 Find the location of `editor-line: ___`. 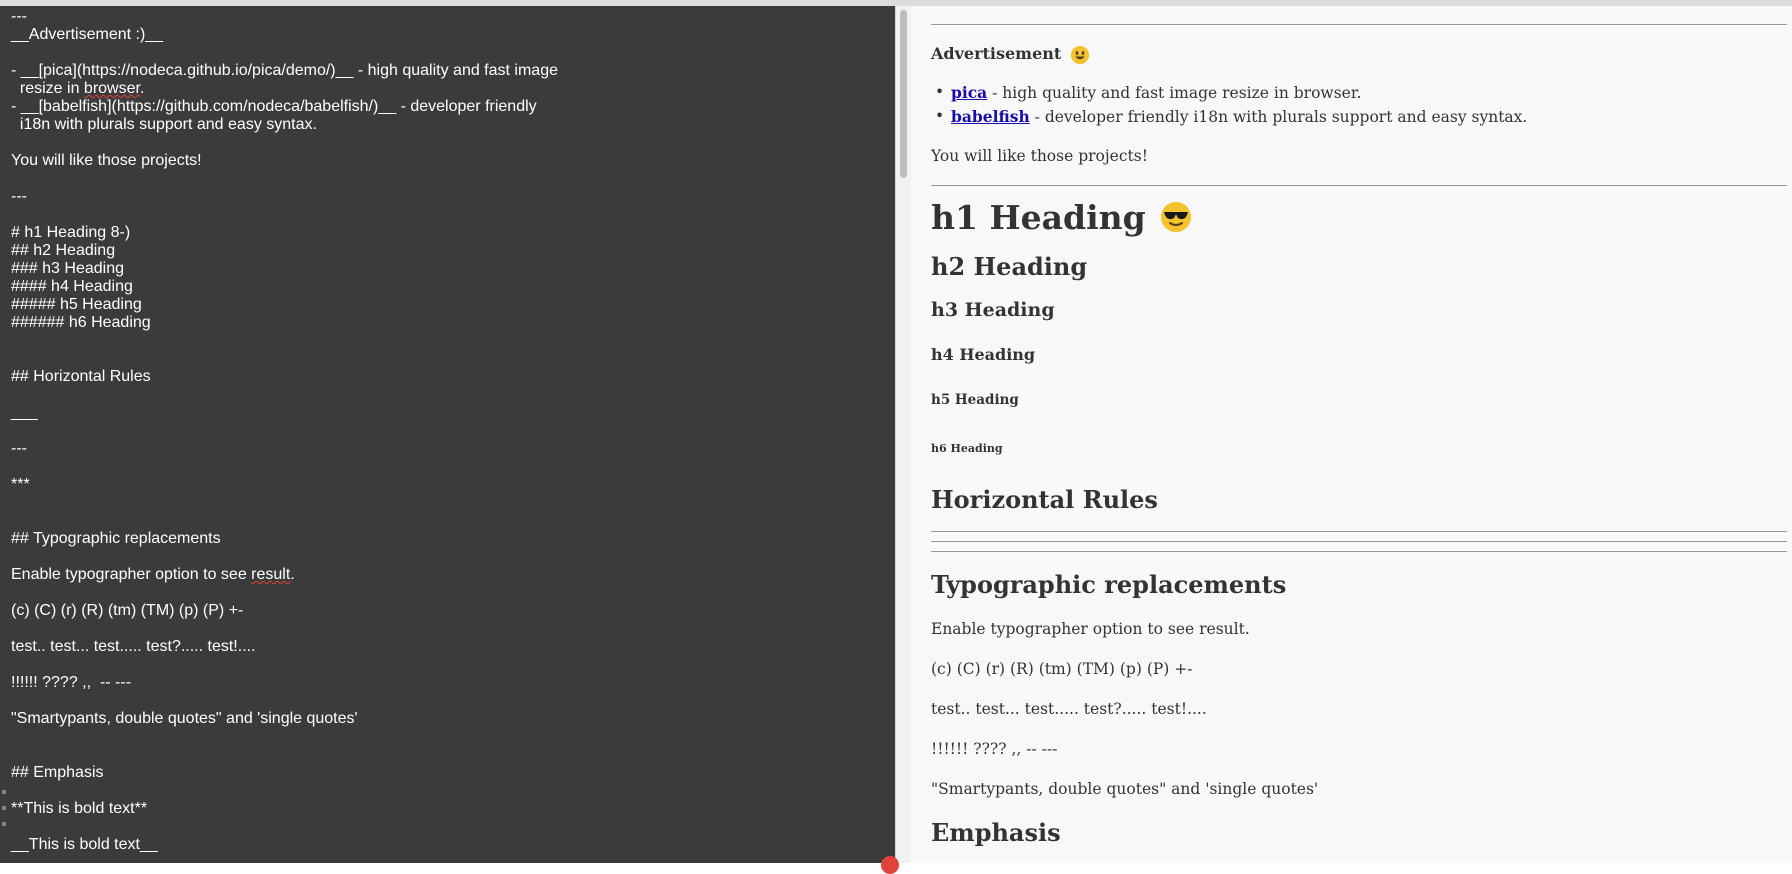

editor-line: ___ is located at coordinates (24, 413).